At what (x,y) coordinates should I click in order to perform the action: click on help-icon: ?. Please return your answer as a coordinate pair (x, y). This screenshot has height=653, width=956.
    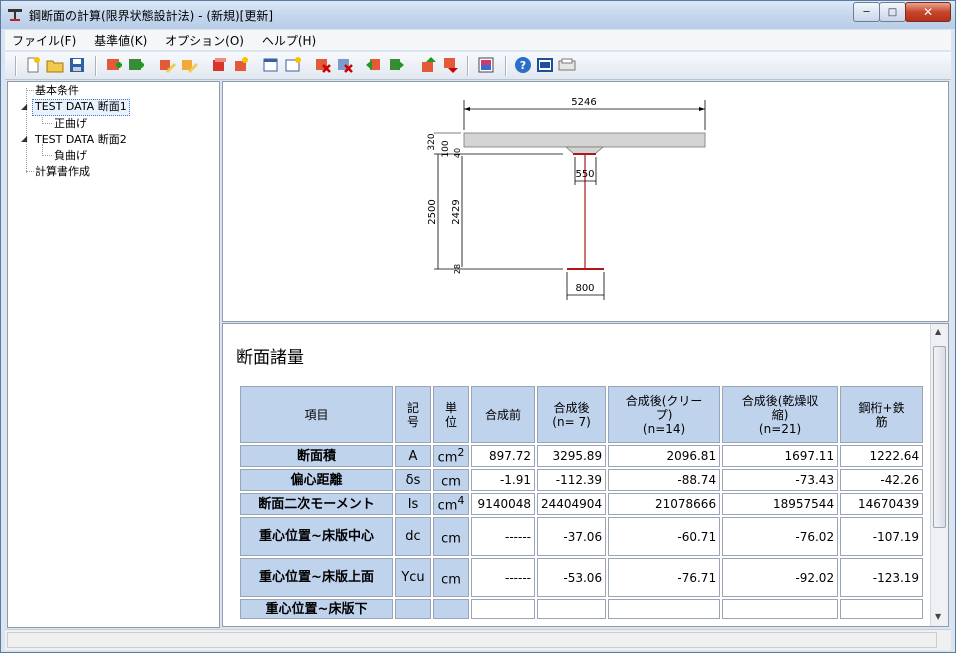
    Looking at the image, I should click on (523, 65).